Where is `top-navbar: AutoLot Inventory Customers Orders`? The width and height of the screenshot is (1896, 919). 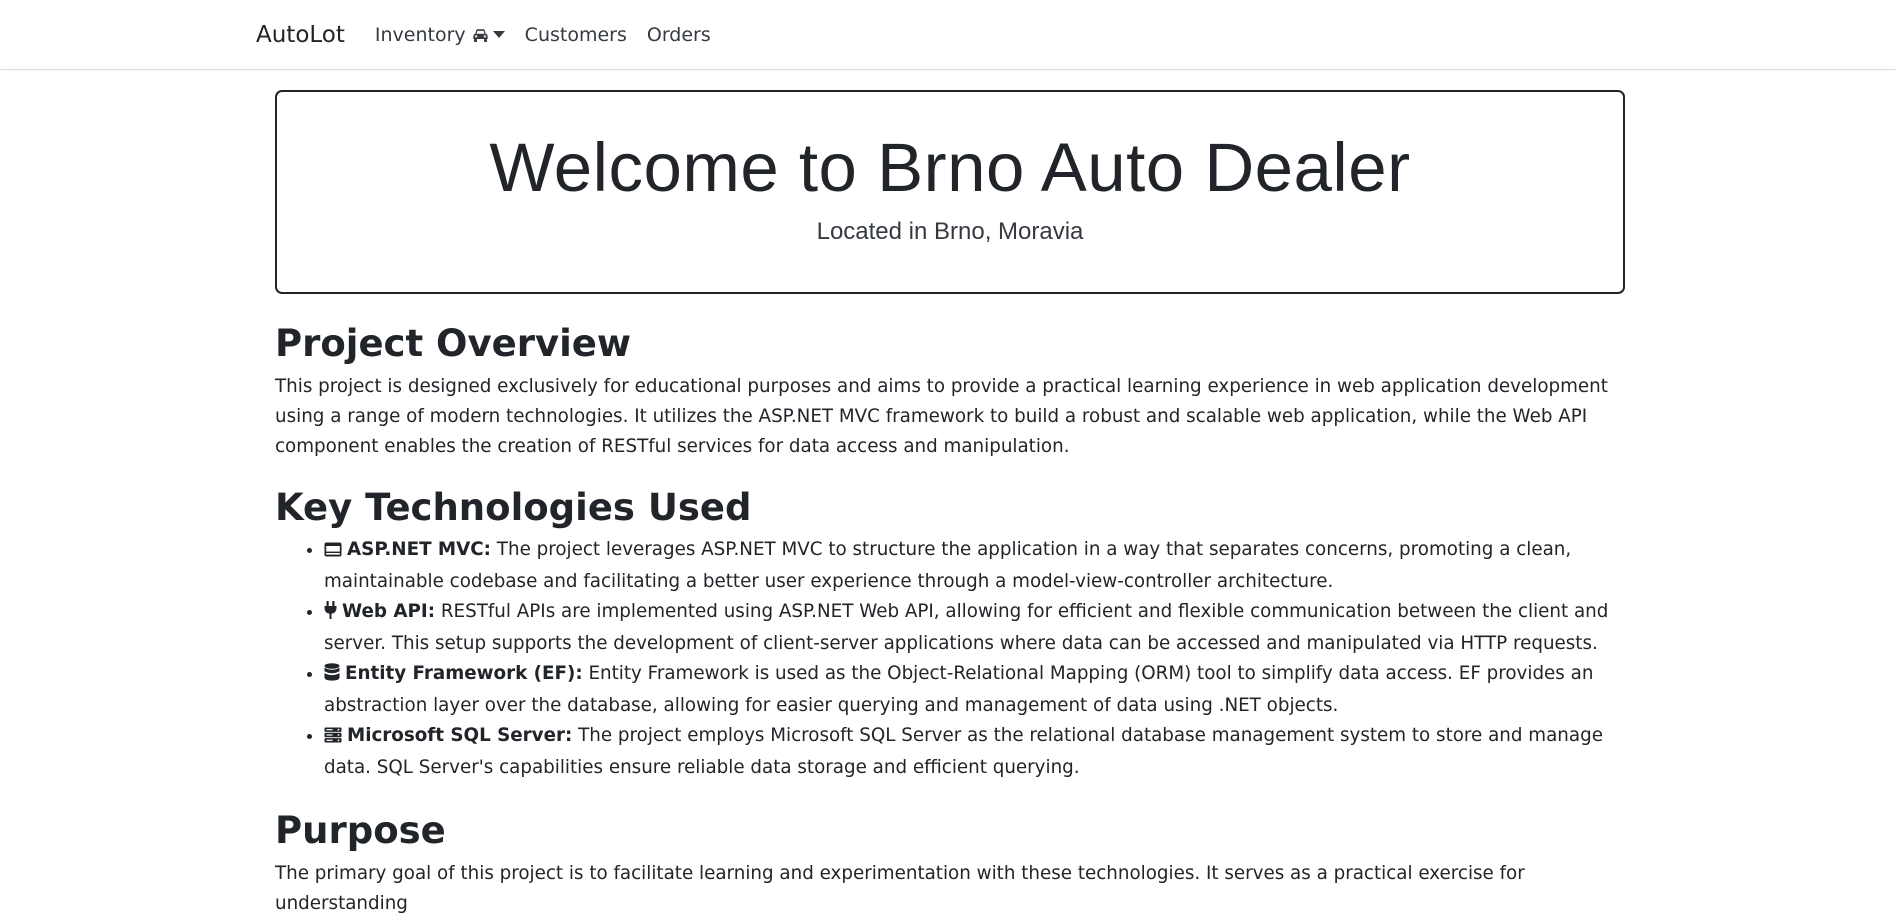 top-navbar: AutoLot Inventory Customers Orders is located at coordinates (948, 35).